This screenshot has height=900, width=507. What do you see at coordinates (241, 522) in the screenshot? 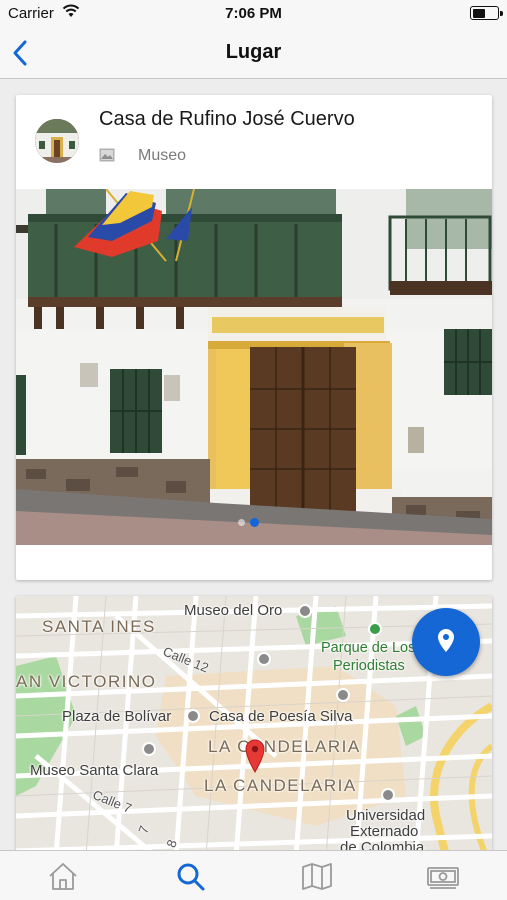
I see `photo-page-dot` at bounding box center [241, 522].